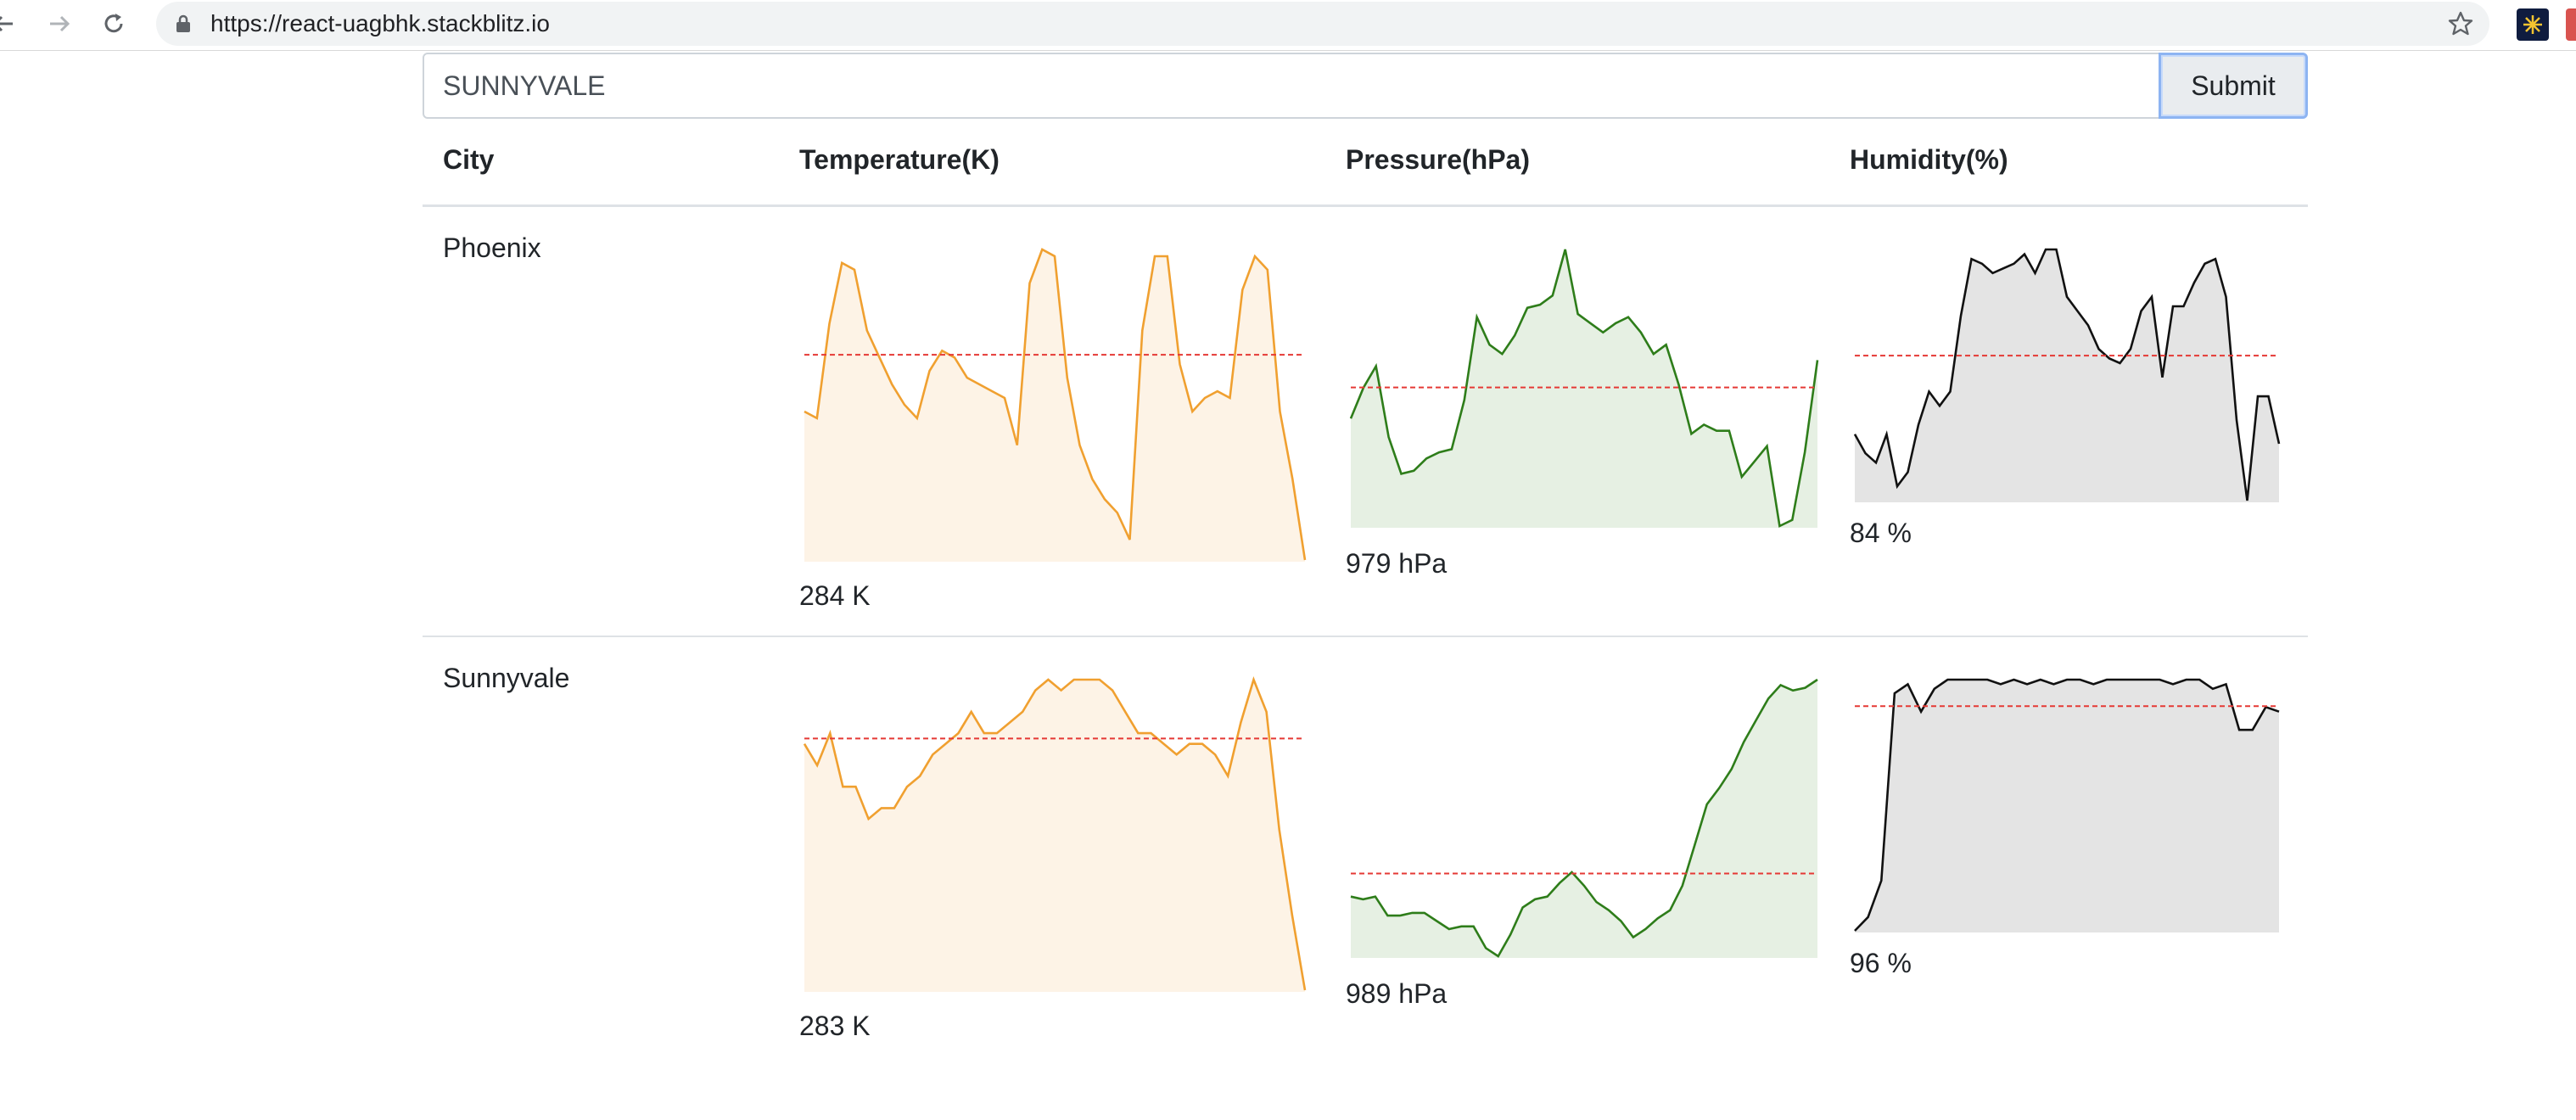 This screenshot has height=1120, width=2576. Describe the element at coordinates (2460, 24) in the screenshot. I see `star-icon` at that location.